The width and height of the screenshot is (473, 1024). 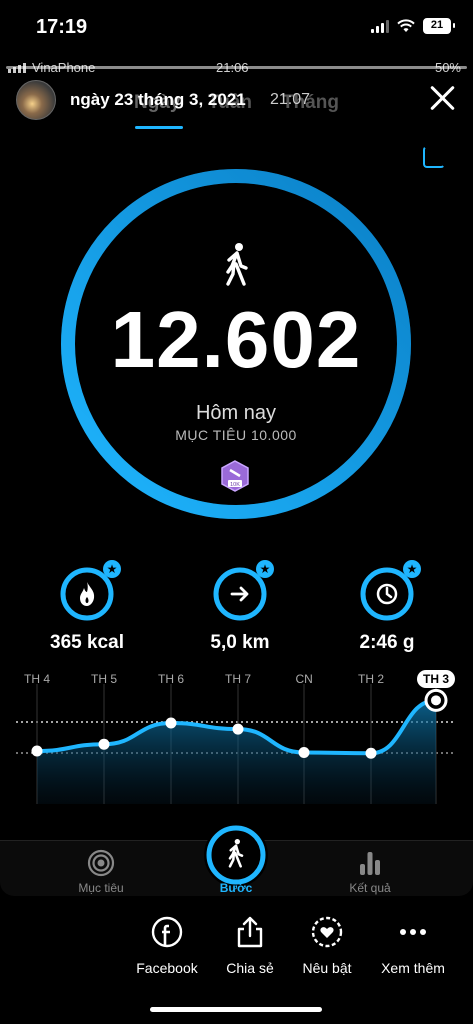 What do you see at coordinates (236, 435) in the screenshot?
I see `goal-label: MỤC TIÊU 10.000` at bounding box center [236, 435].